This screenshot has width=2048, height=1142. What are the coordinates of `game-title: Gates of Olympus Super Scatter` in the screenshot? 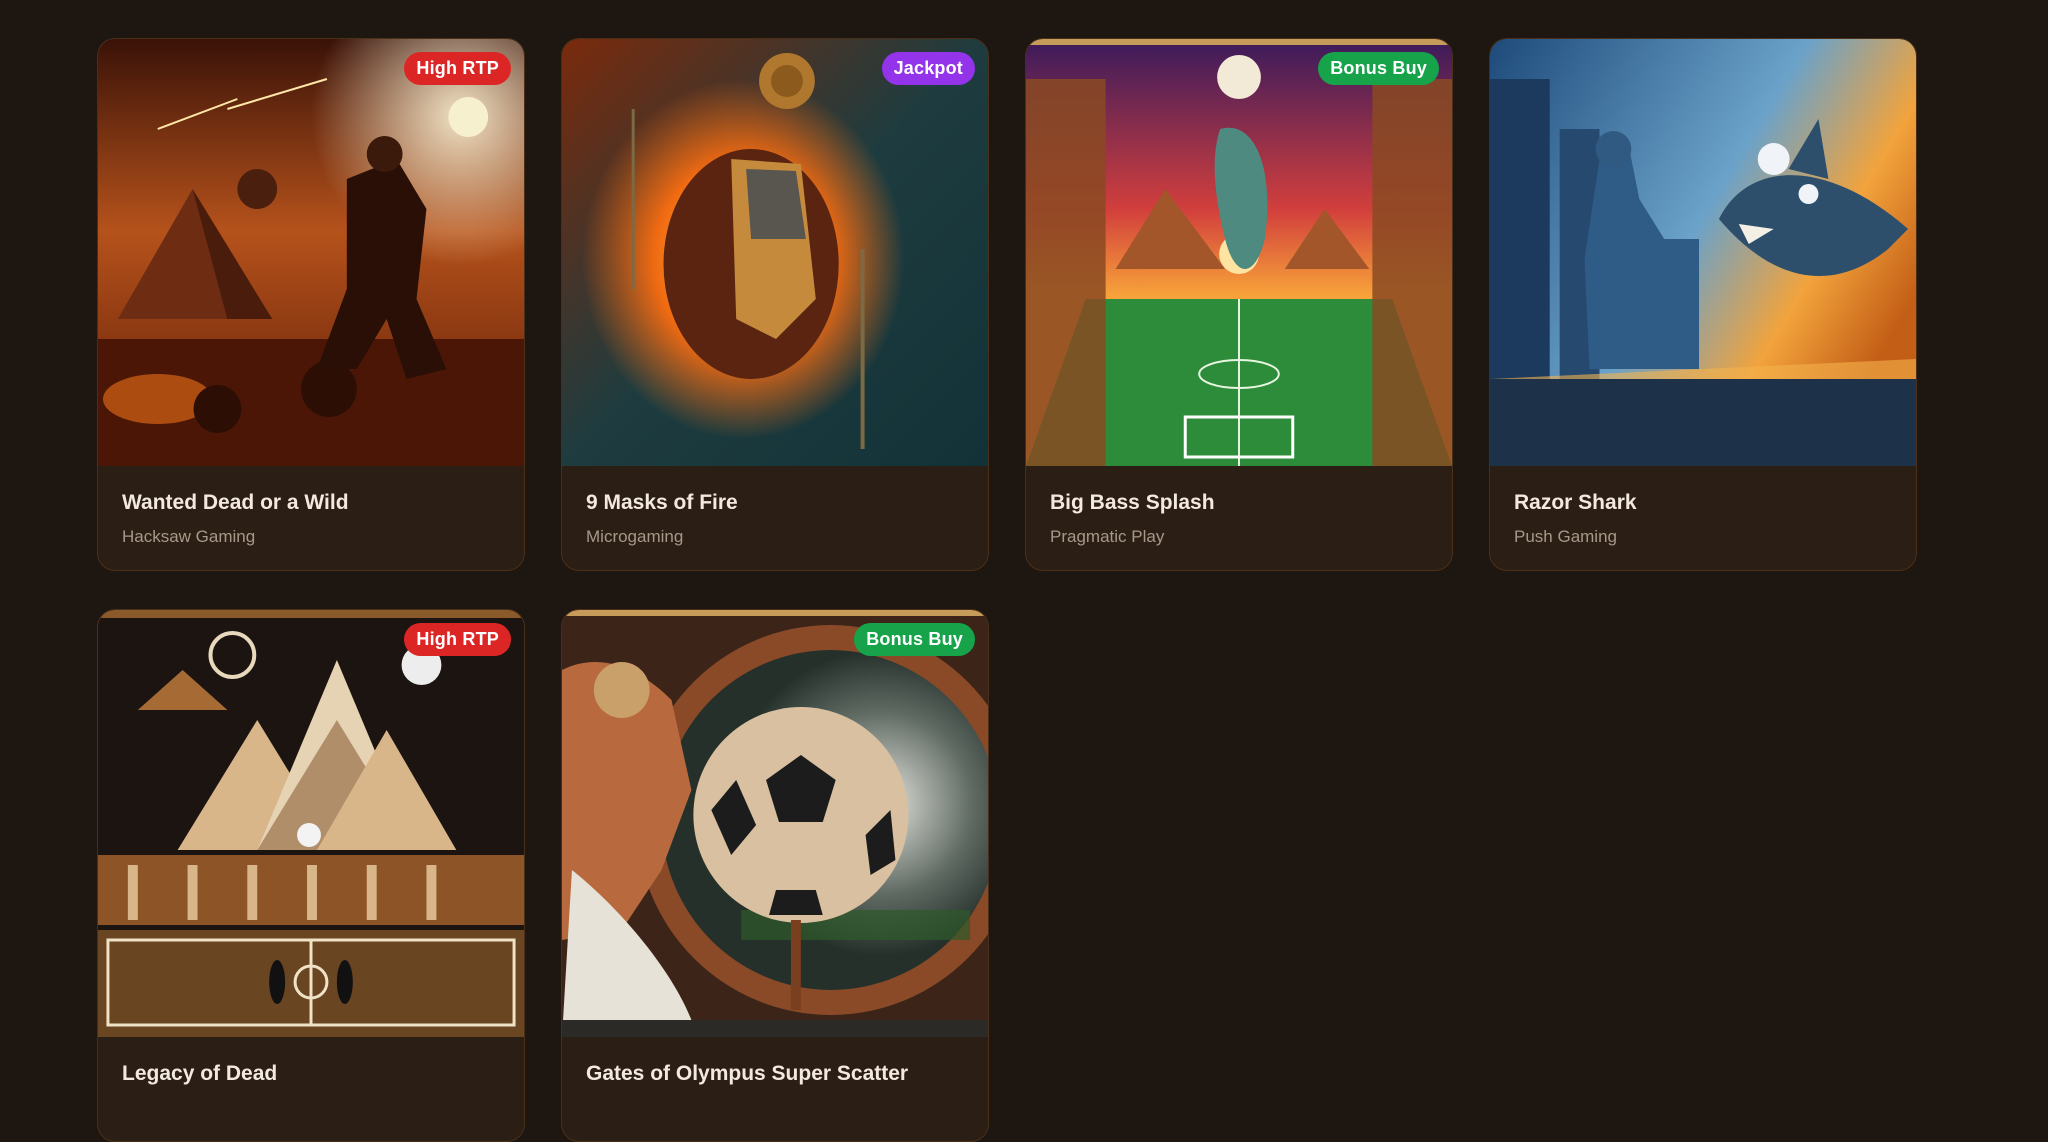 It's located at (747, 1073).